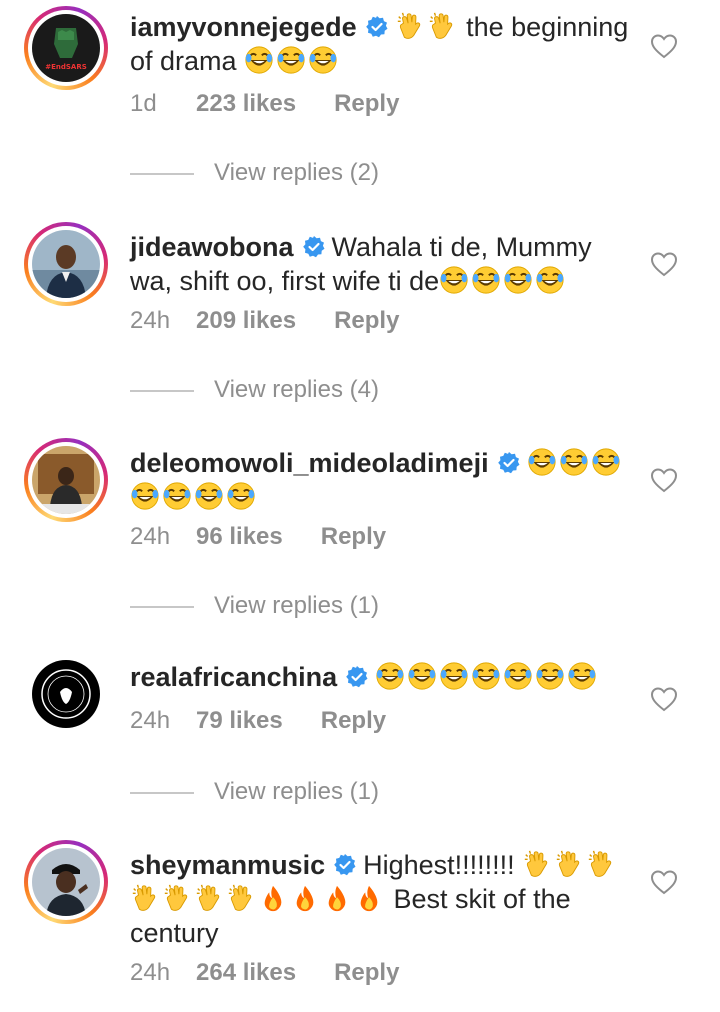  What do you see at coordinates (296, 172) in the screenshot?
I see `view-replies-label: View replies (2)` at bounding box center [296, 172].